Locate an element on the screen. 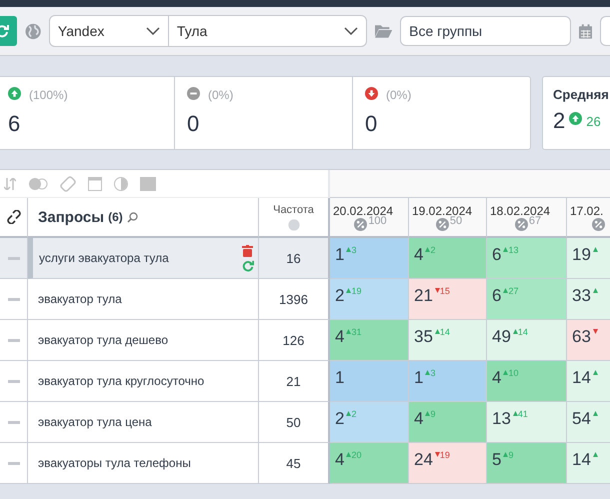  position-cell: 2 19 is located at coordinates (369, 299).